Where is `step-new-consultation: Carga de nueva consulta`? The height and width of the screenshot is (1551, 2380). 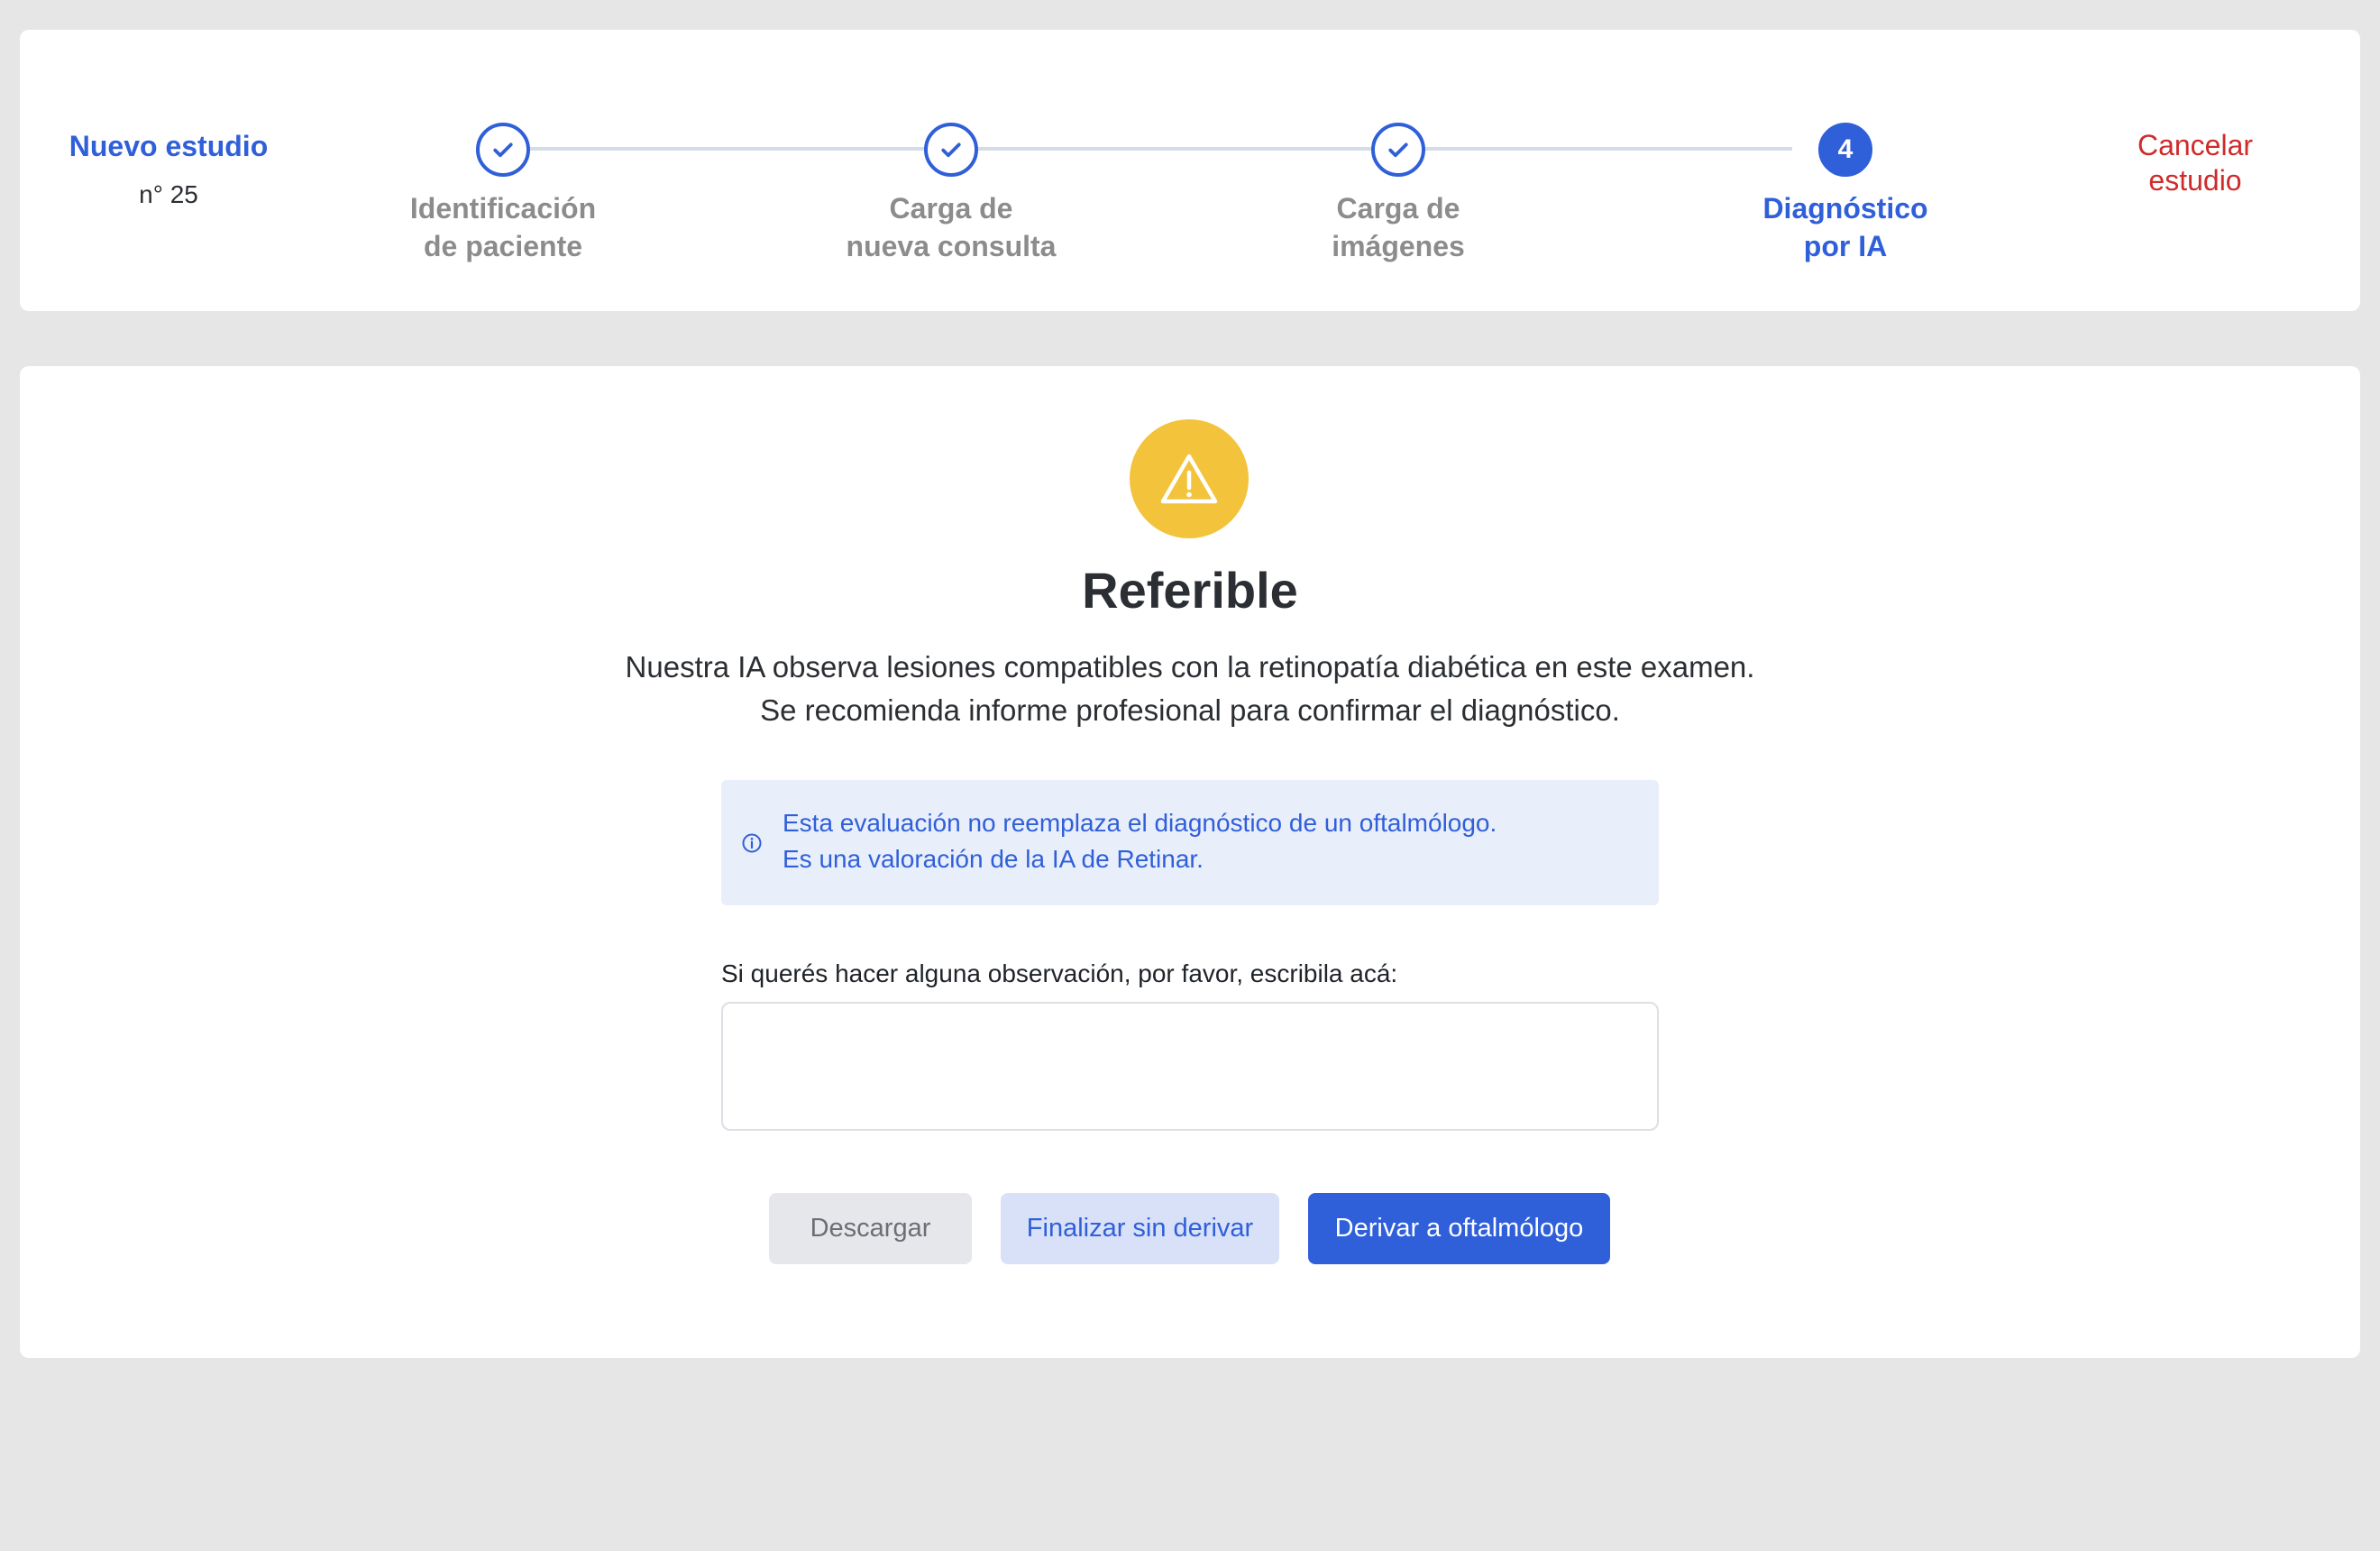
step-new-consultation: Carga de nueva consulta is located at coordinates (951, 194).